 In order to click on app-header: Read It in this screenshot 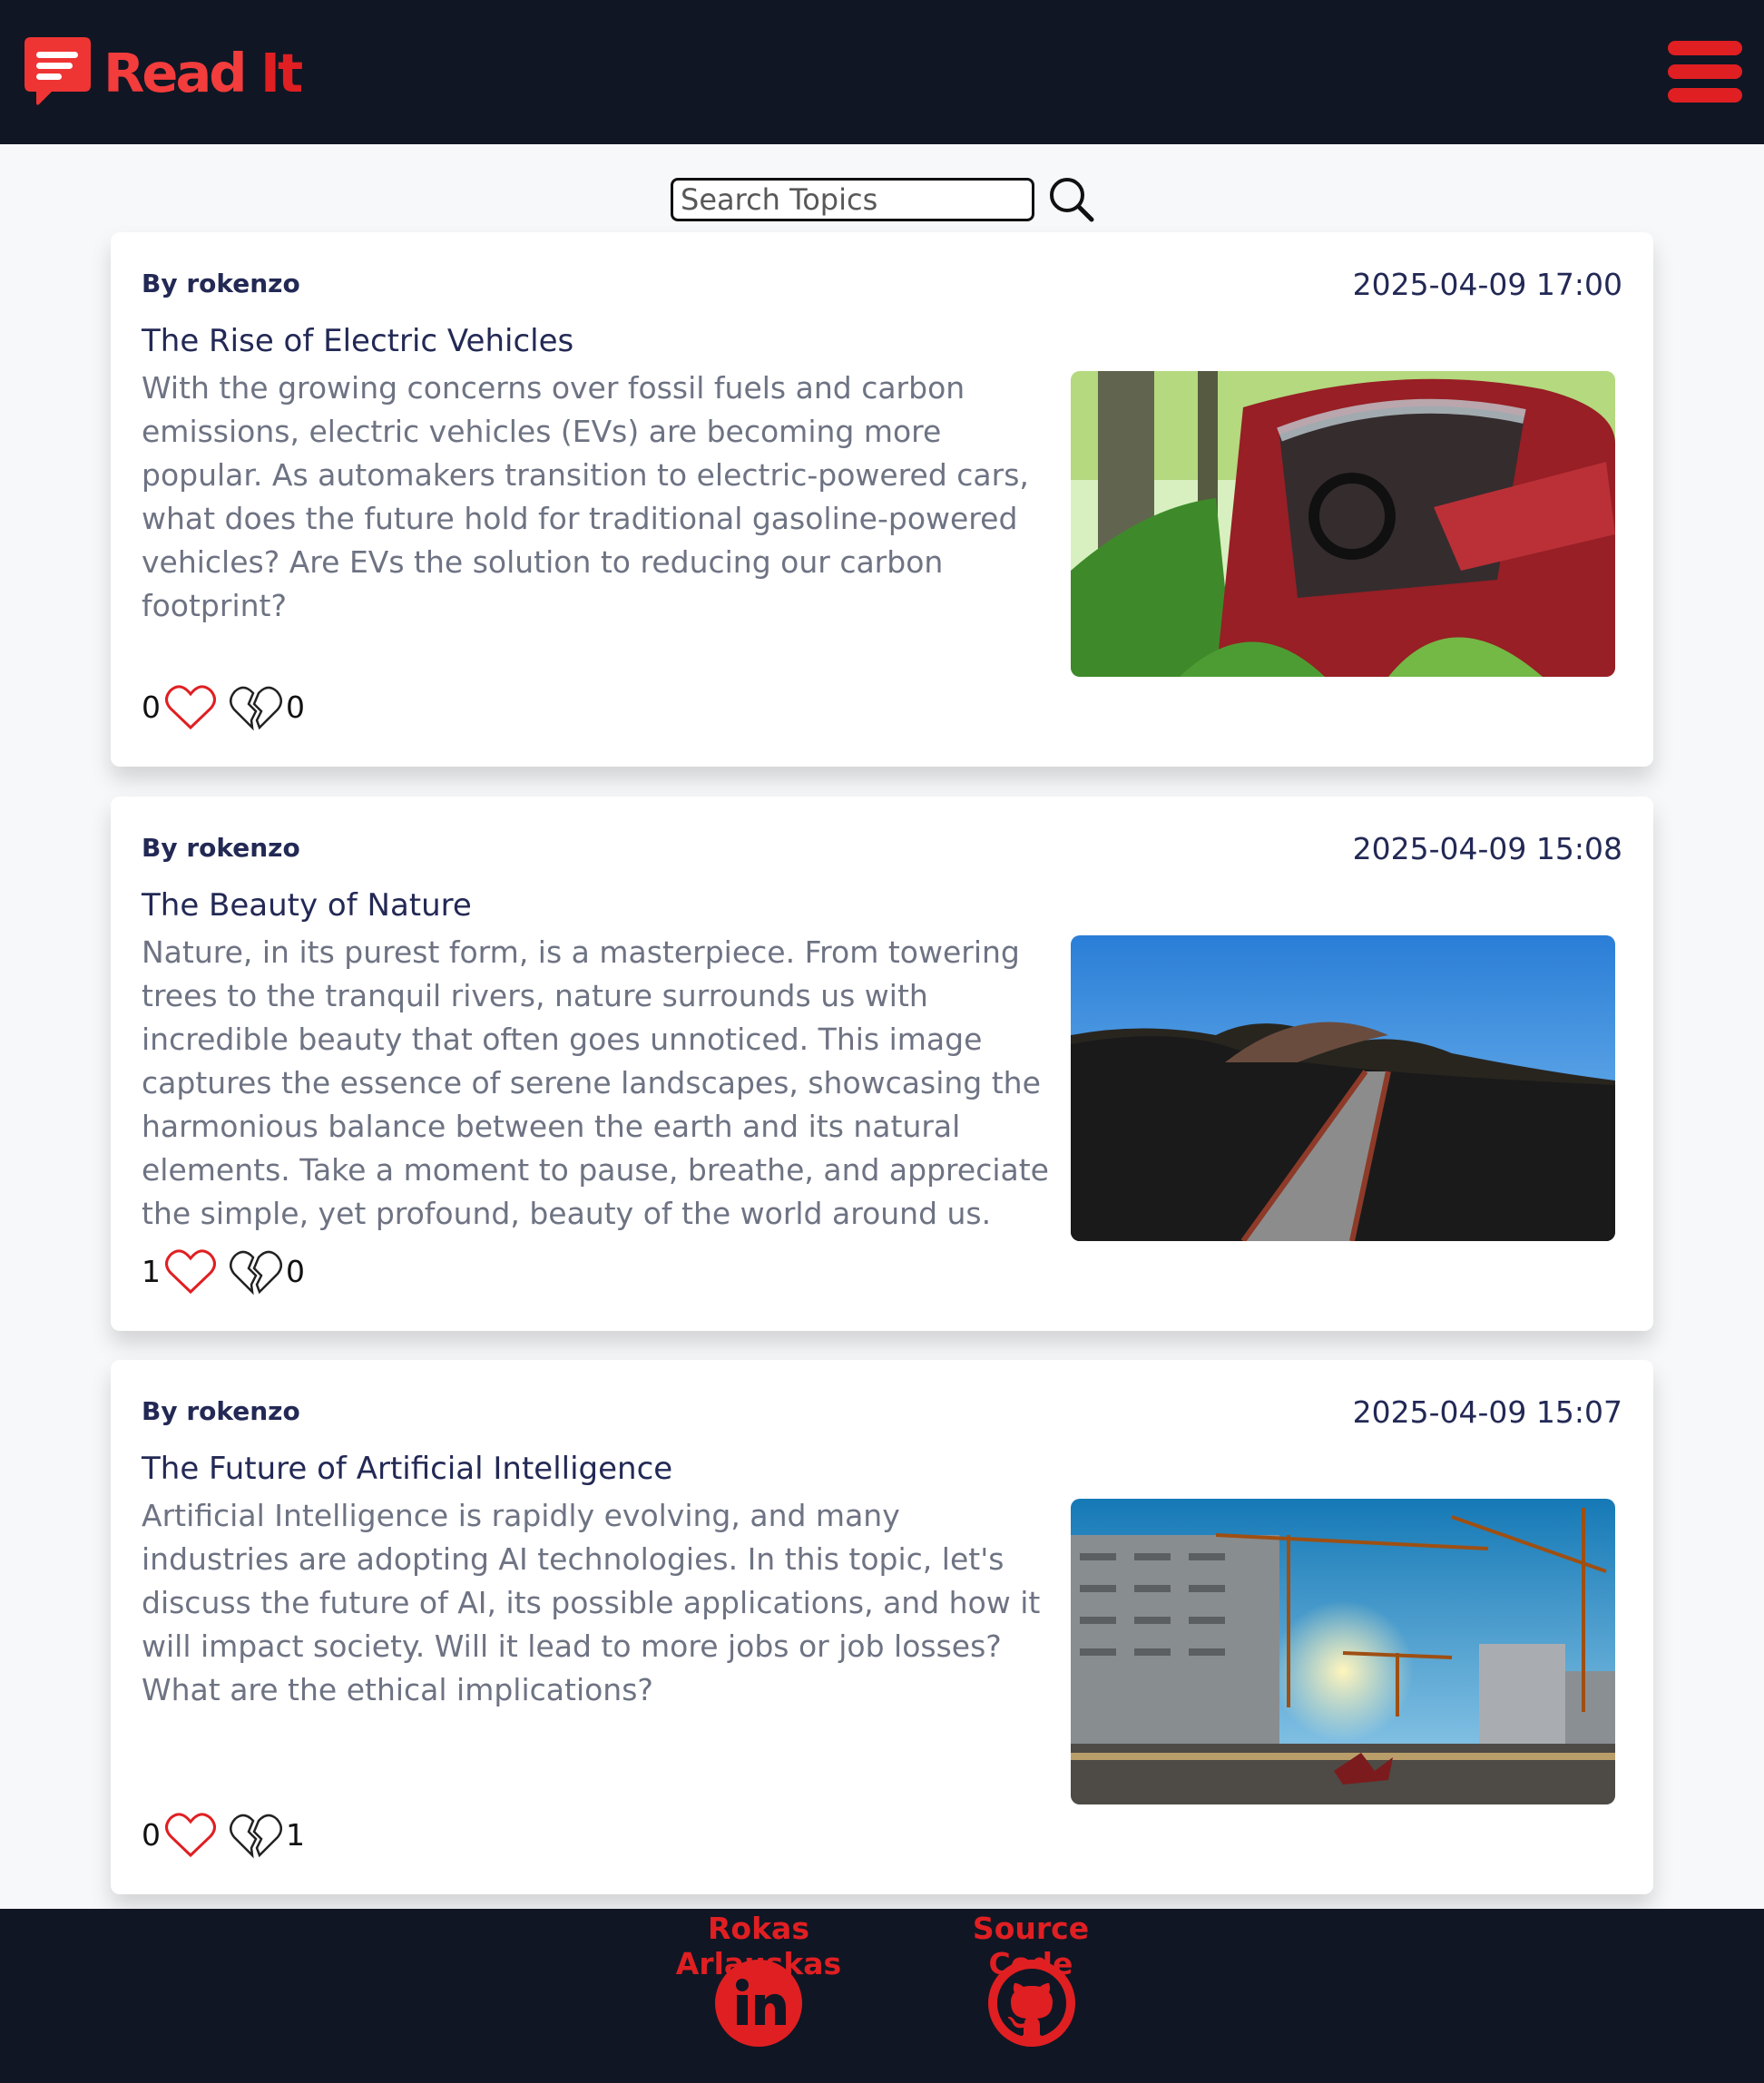, I will do `click(882, 72)`.